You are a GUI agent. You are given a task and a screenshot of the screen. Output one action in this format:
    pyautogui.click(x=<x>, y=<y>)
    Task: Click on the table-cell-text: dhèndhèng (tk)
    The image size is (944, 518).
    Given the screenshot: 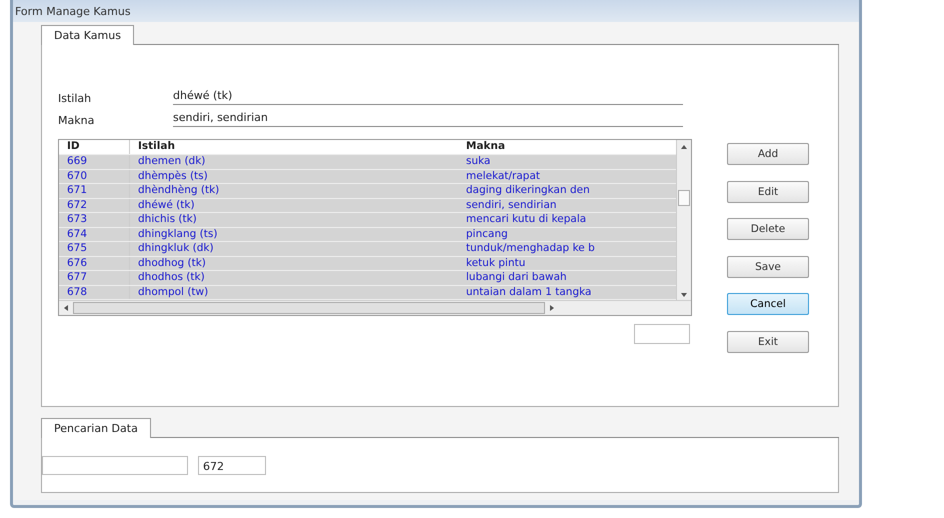 What is the action you would take?
    pyautogui.click(x=178, y=191)
    